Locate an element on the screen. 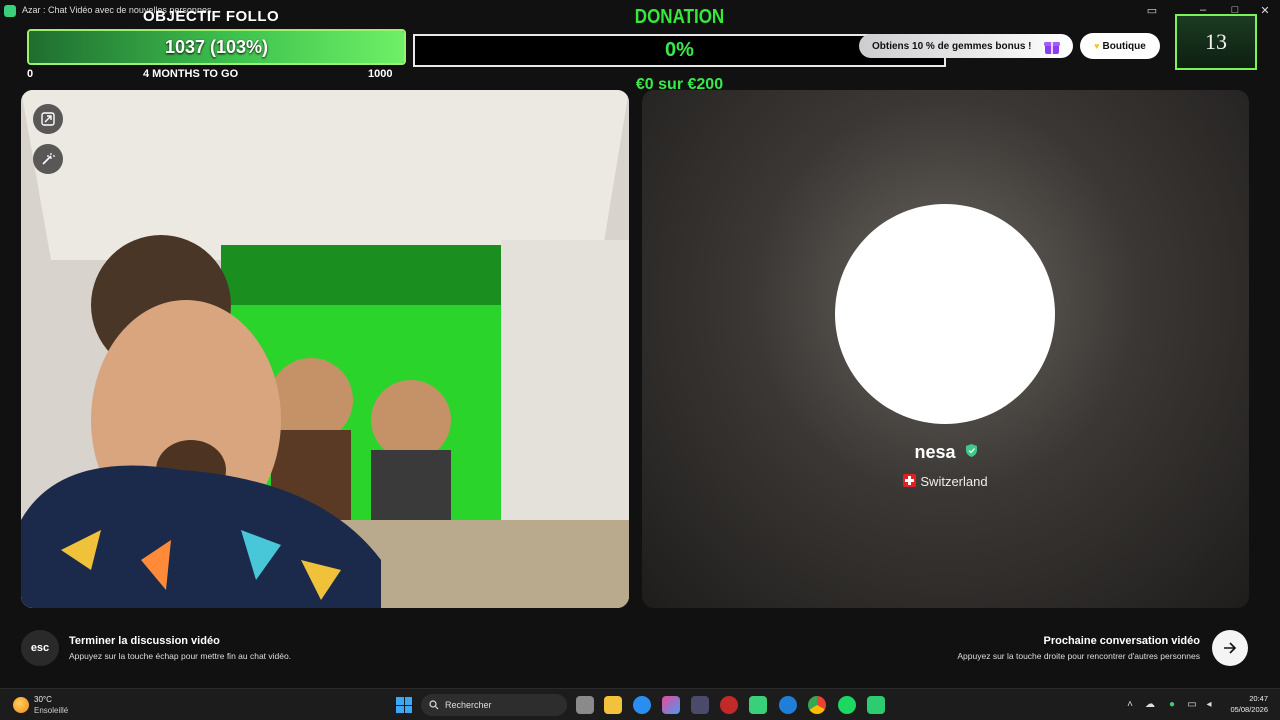  donation-title: DONATION is located at coordinates (679, 17).